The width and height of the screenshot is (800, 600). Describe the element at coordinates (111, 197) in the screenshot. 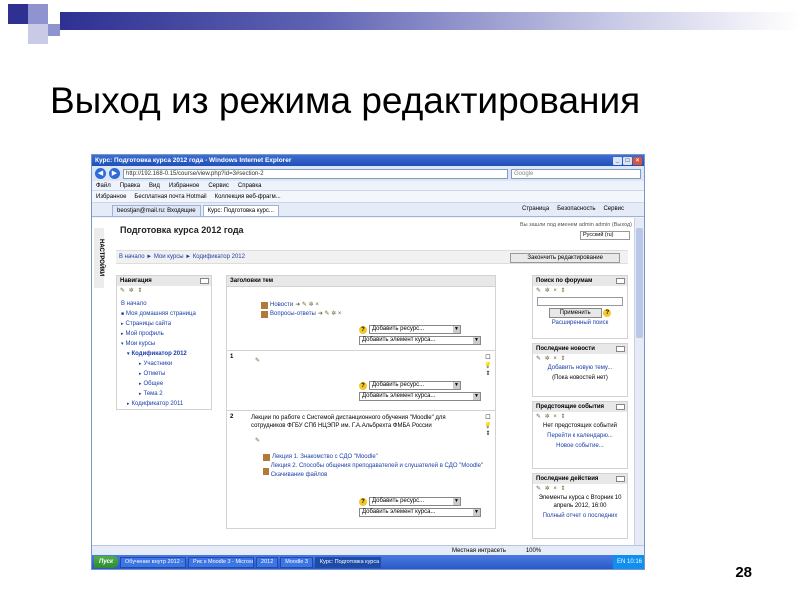

I see `favorites-button: Избранное` at that location.